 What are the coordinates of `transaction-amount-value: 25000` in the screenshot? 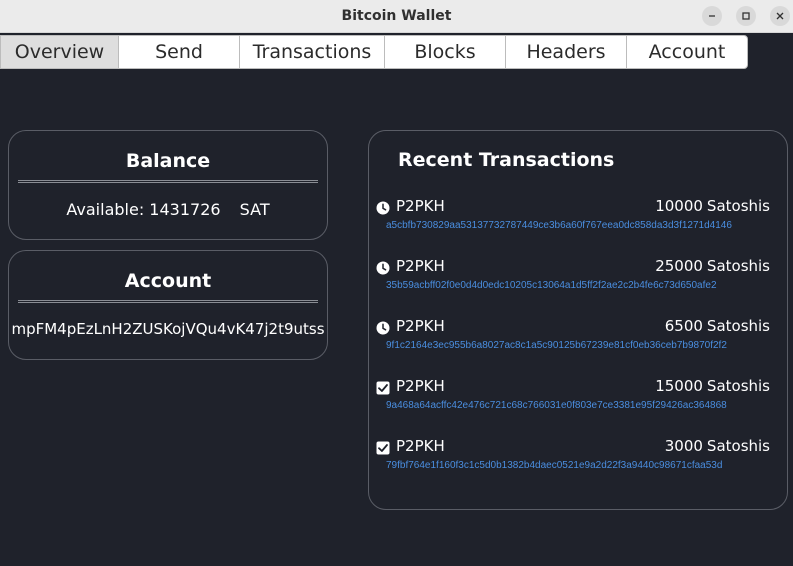 It's located at (679, 266).